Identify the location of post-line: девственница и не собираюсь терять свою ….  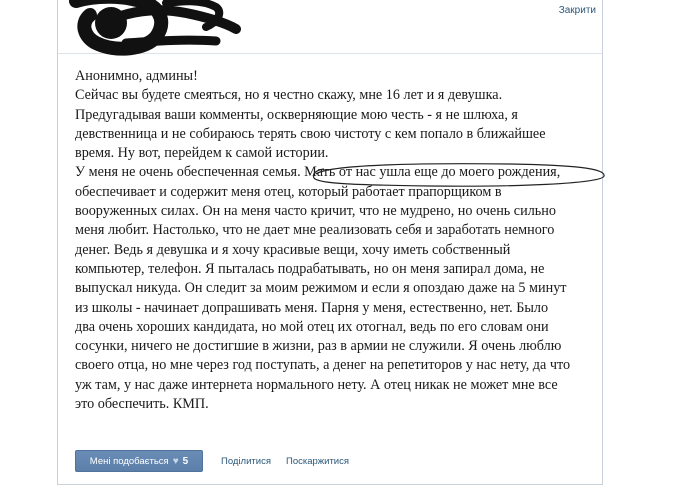
(310, 133).